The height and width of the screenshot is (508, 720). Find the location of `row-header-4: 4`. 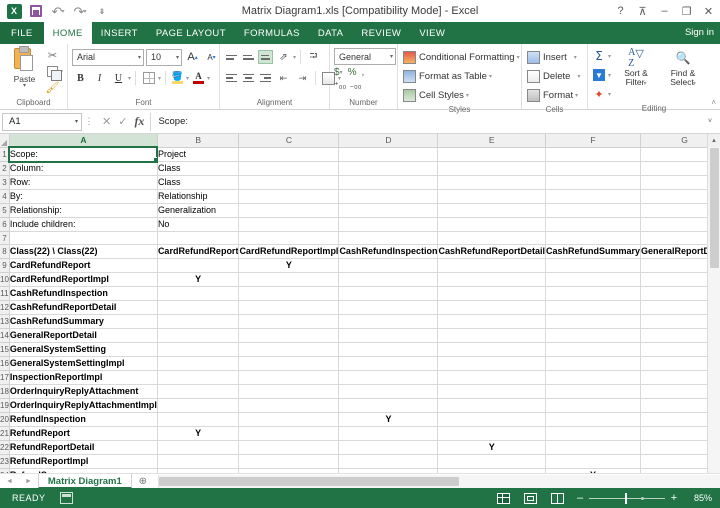

row-header-4: 4 is located at coordinates (5, 196).